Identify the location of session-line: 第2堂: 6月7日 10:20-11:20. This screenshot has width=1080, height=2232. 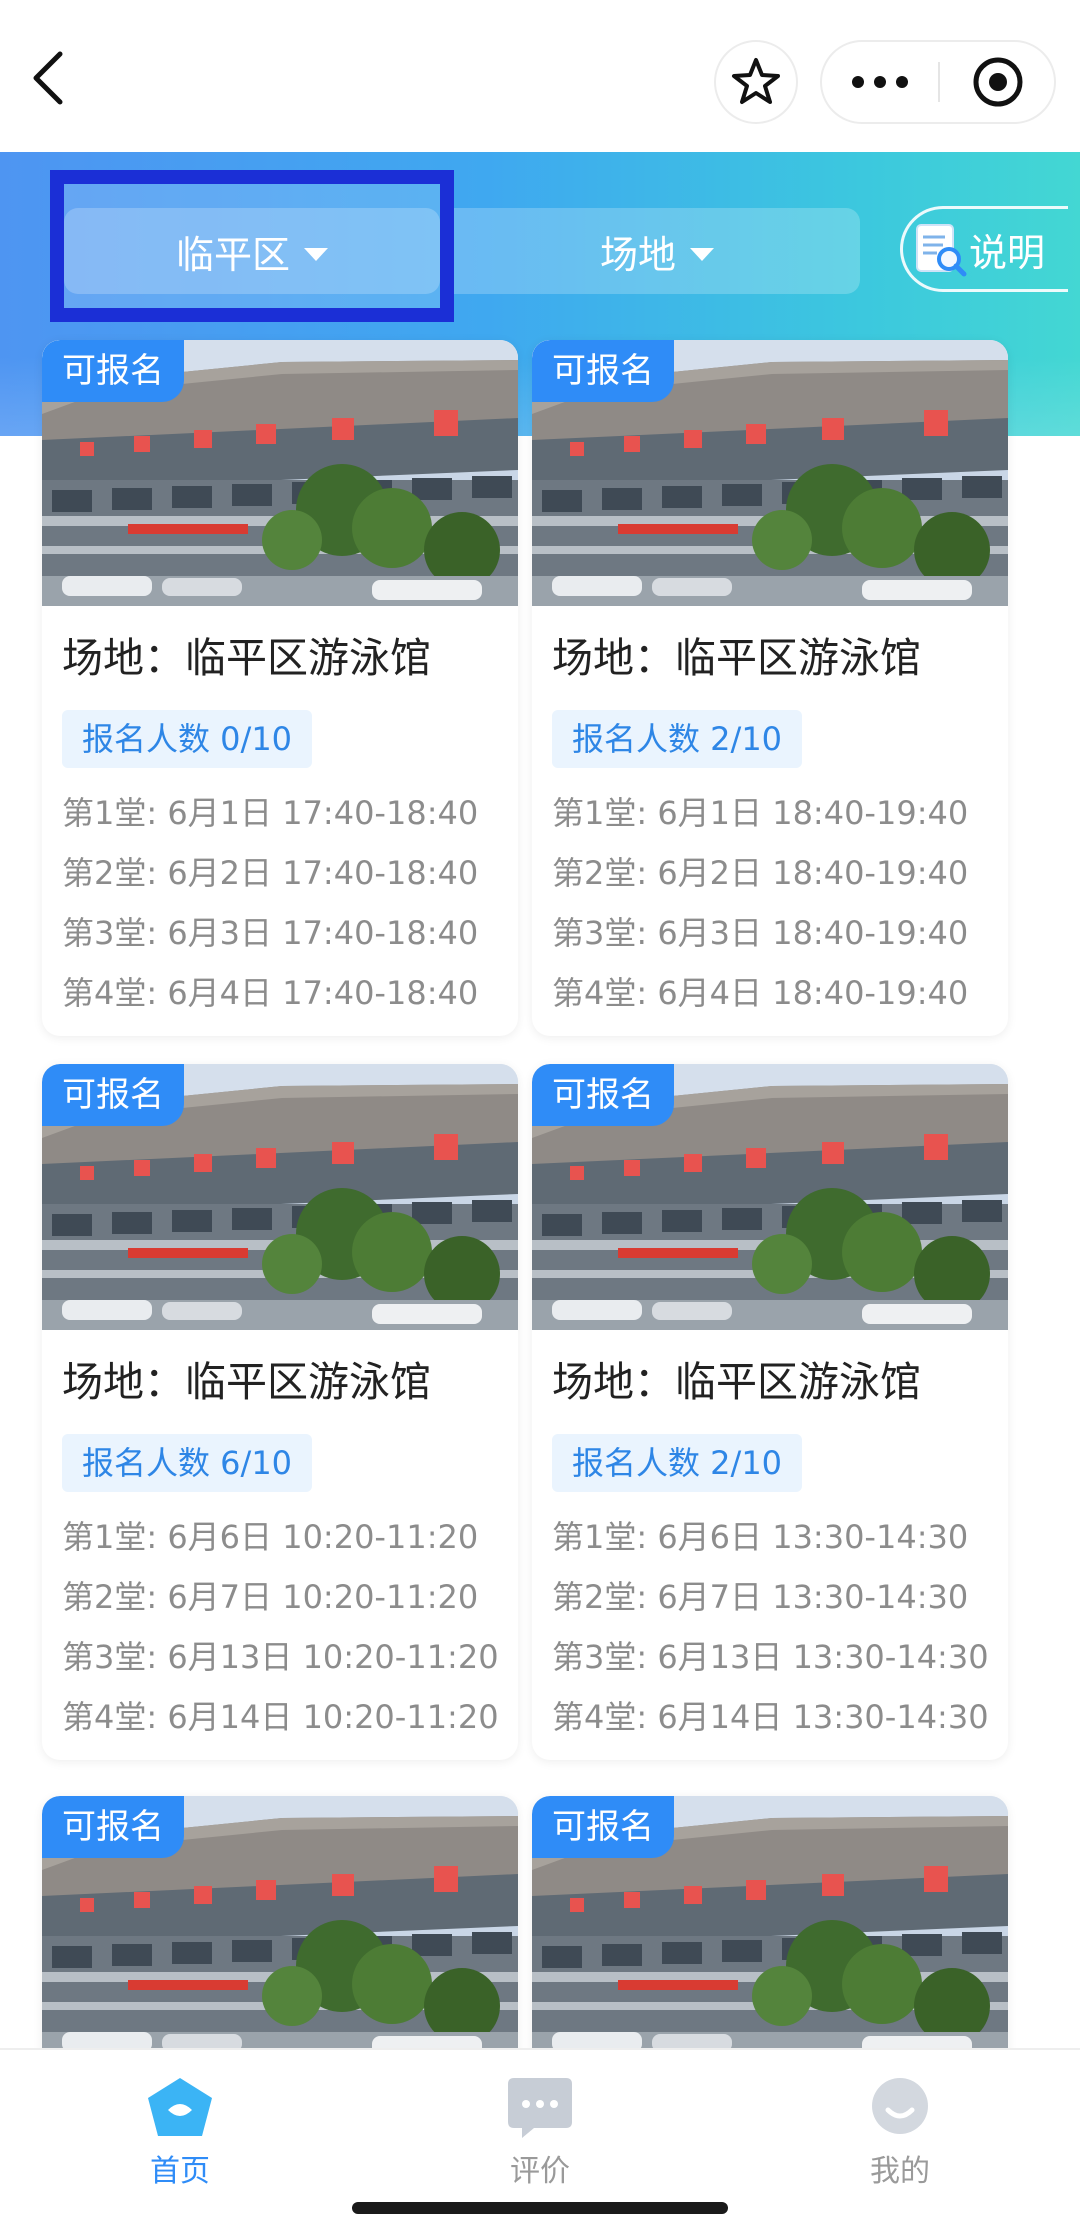
(270, 1597).